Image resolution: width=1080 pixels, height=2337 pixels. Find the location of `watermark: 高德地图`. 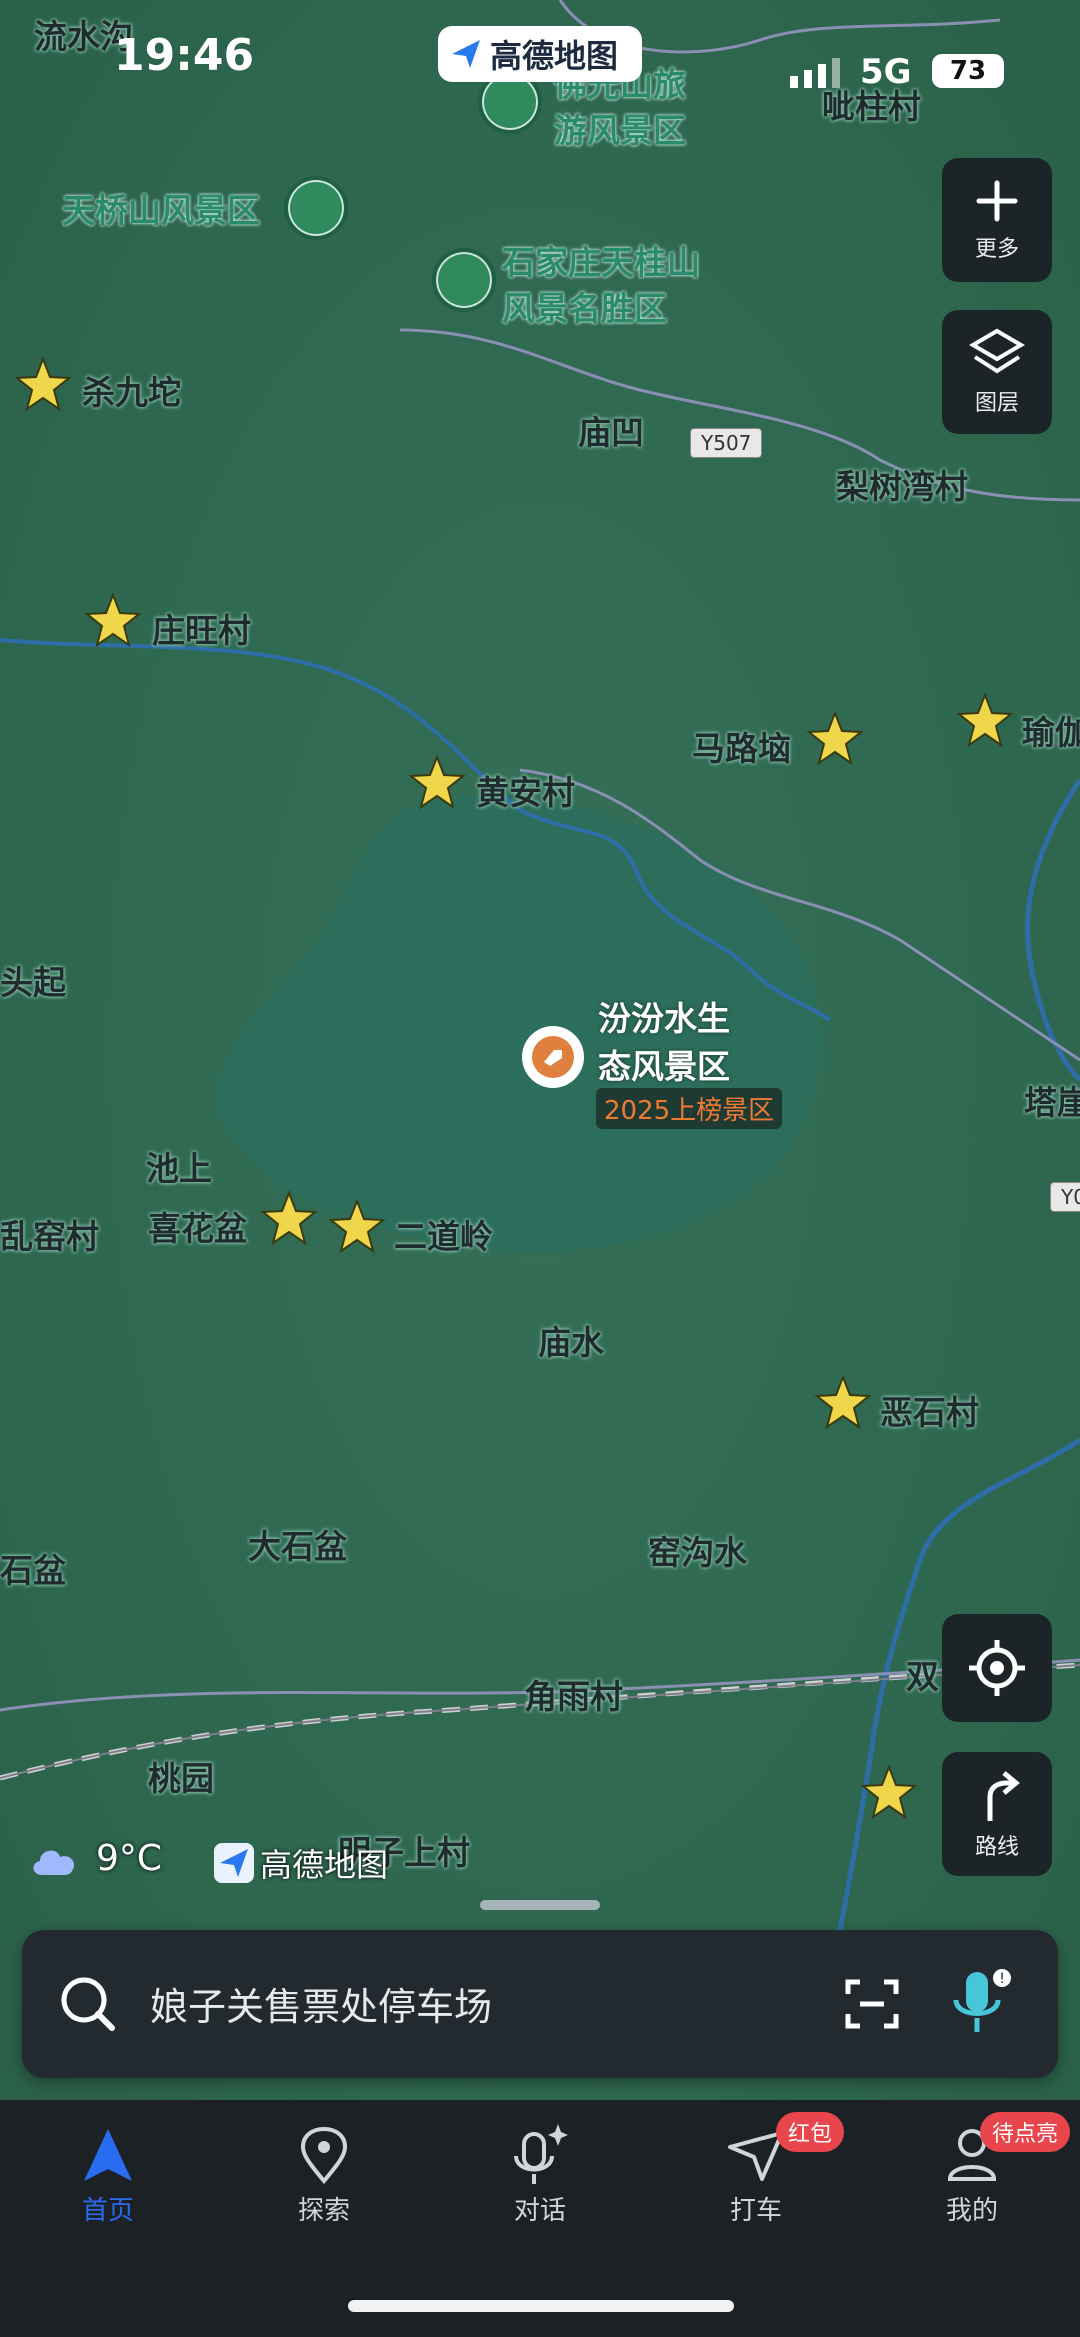

watermark: 高德地图 is located at coordinates (301, 1863).